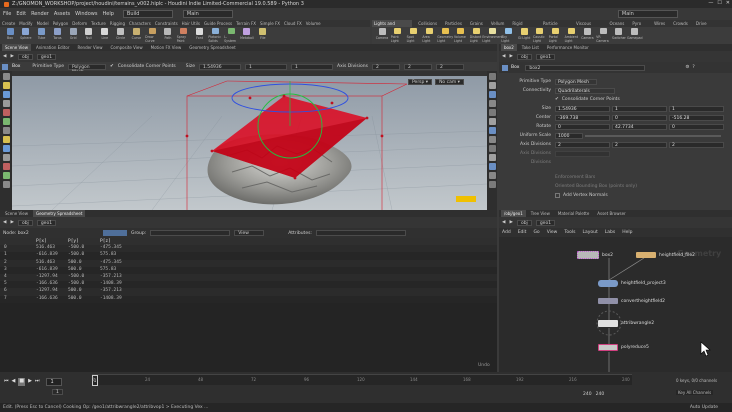 The width and height of the screenshot is (732, 412). Describe the element at coordinates (16, 47) in the screenshot. I see `tab-scene-view: Scene View` at that location.